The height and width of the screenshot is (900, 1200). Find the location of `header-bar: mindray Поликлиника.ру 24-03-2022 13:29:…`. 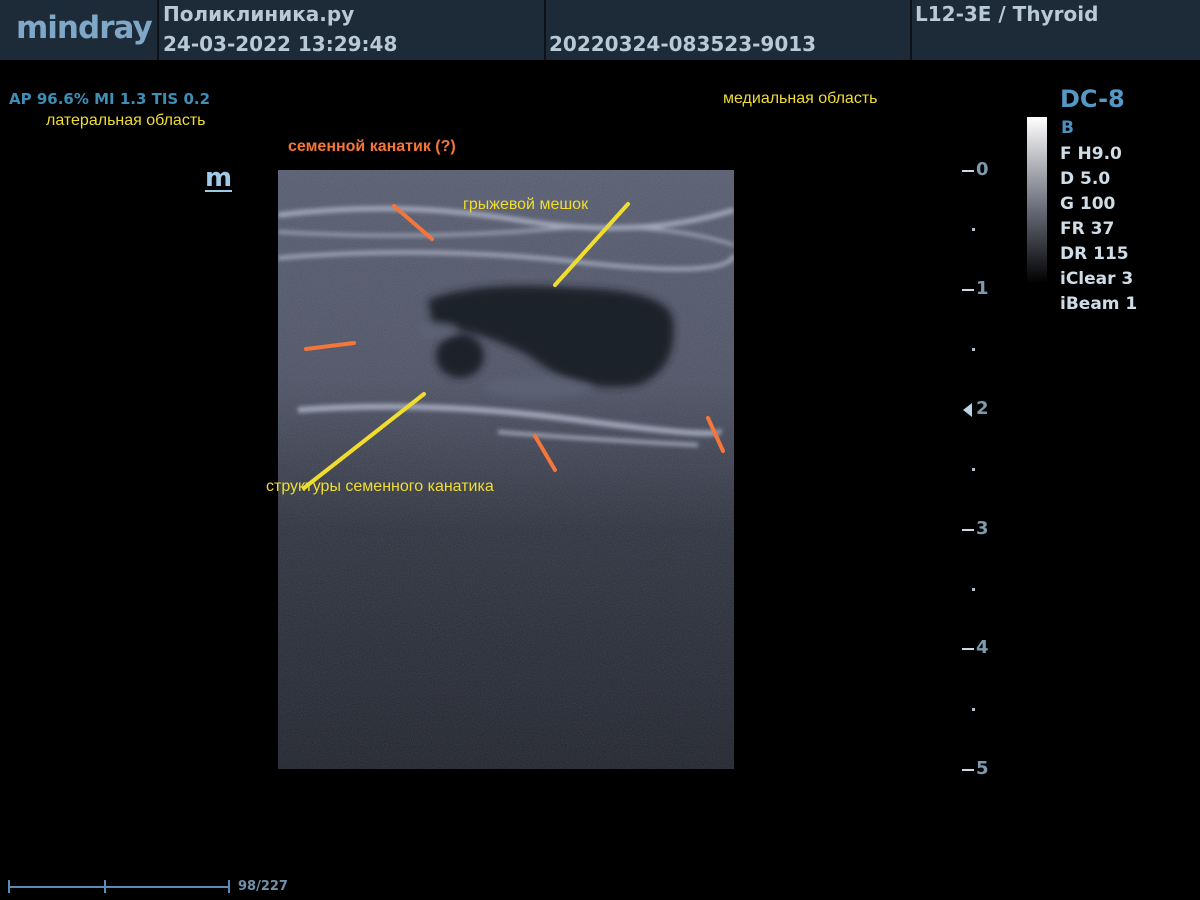

header-bar: mindray Поликлиника.ру 24-03-2022 13:29:… is located at coordinates (600, 30).